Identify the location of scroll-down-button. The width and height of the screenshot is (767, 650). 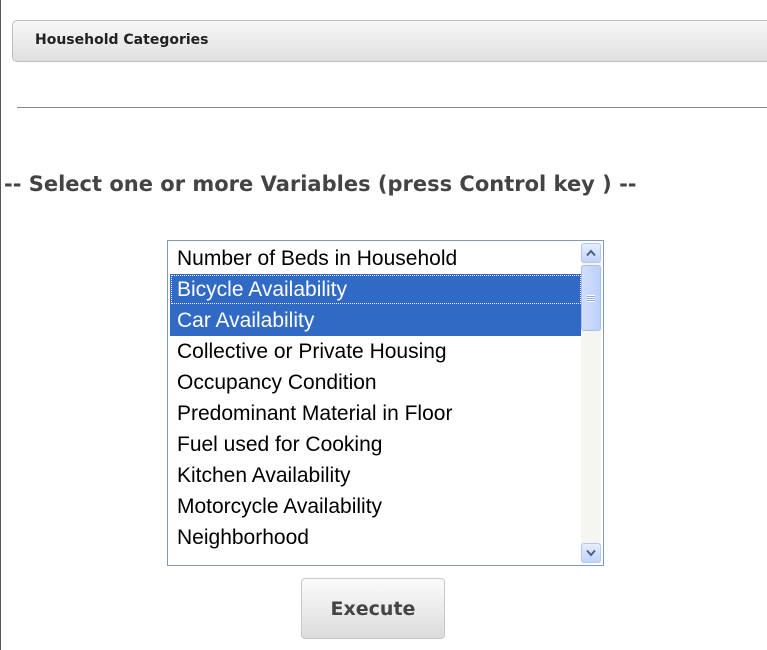
(591, 553).